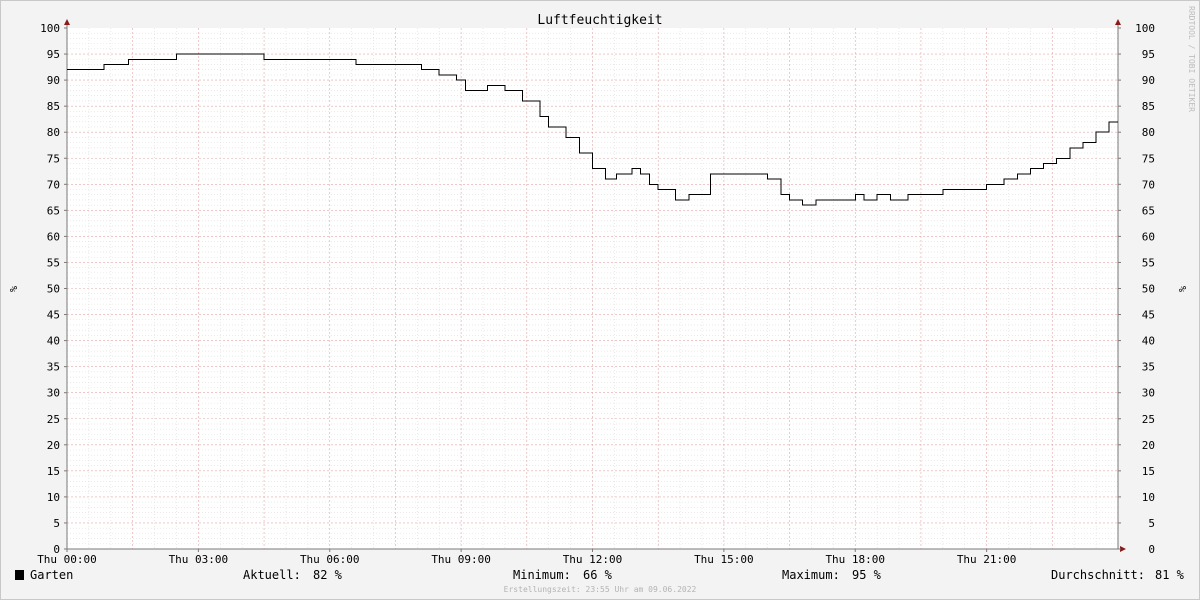 The height and width of the screenshot is (600, 1200). I want to click on y-tick-label-right: 50, so click(1148, 289).